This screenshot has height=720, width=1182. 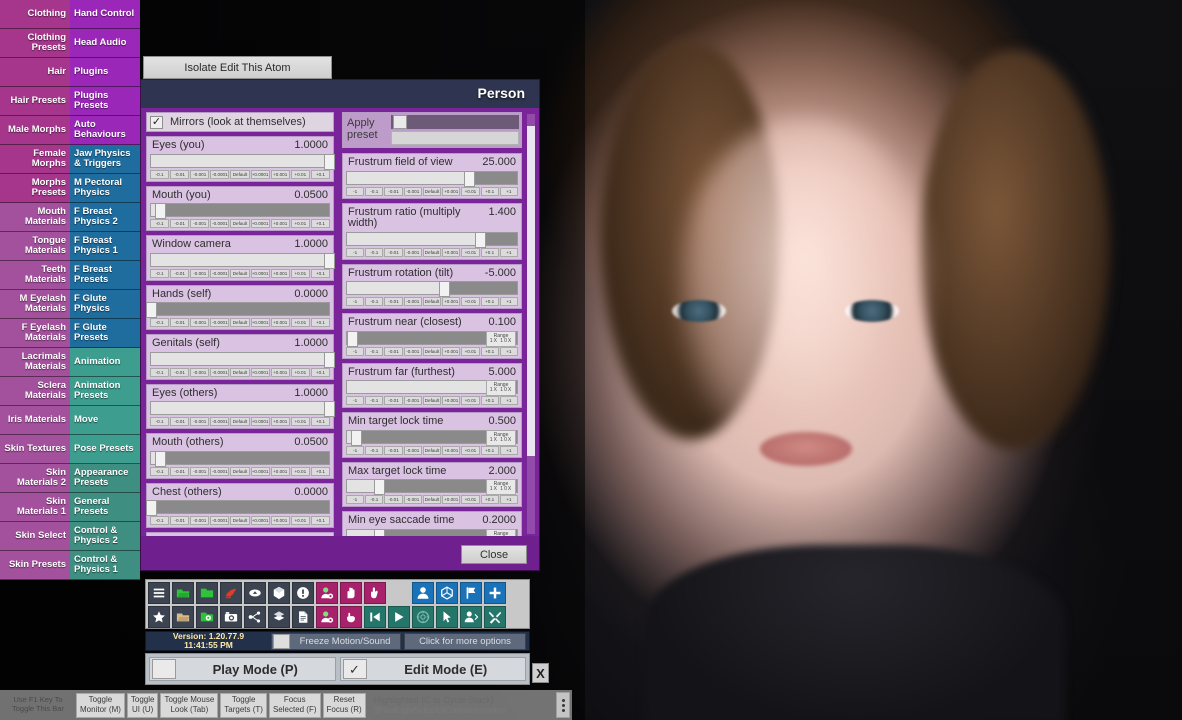 I want to click on favorite-star-icon, so click(x=159, y=617).